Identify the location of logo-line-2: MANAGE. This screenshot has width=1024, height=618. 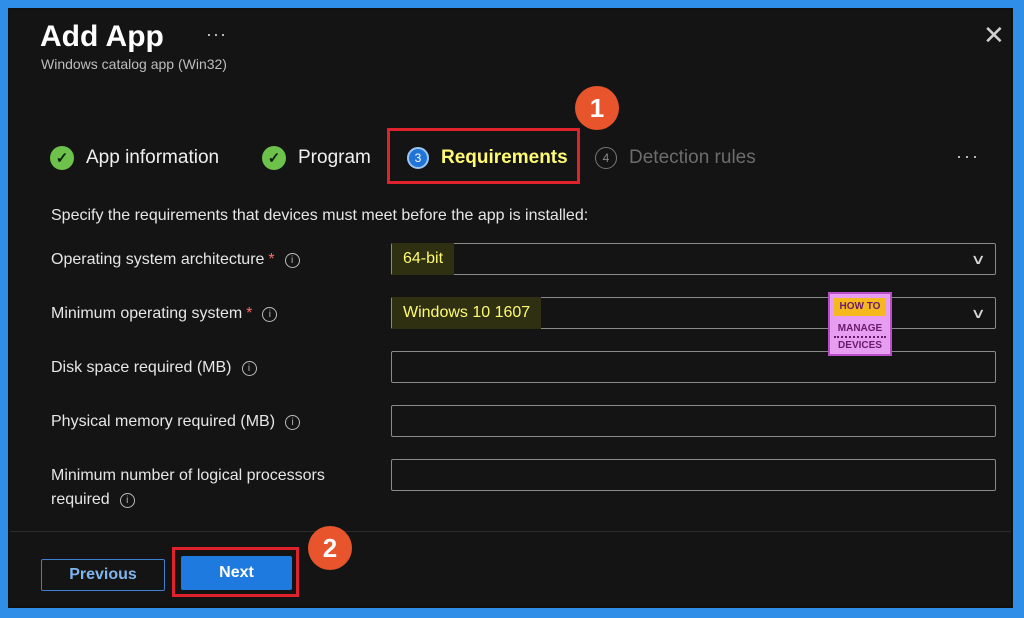
(860, 330).